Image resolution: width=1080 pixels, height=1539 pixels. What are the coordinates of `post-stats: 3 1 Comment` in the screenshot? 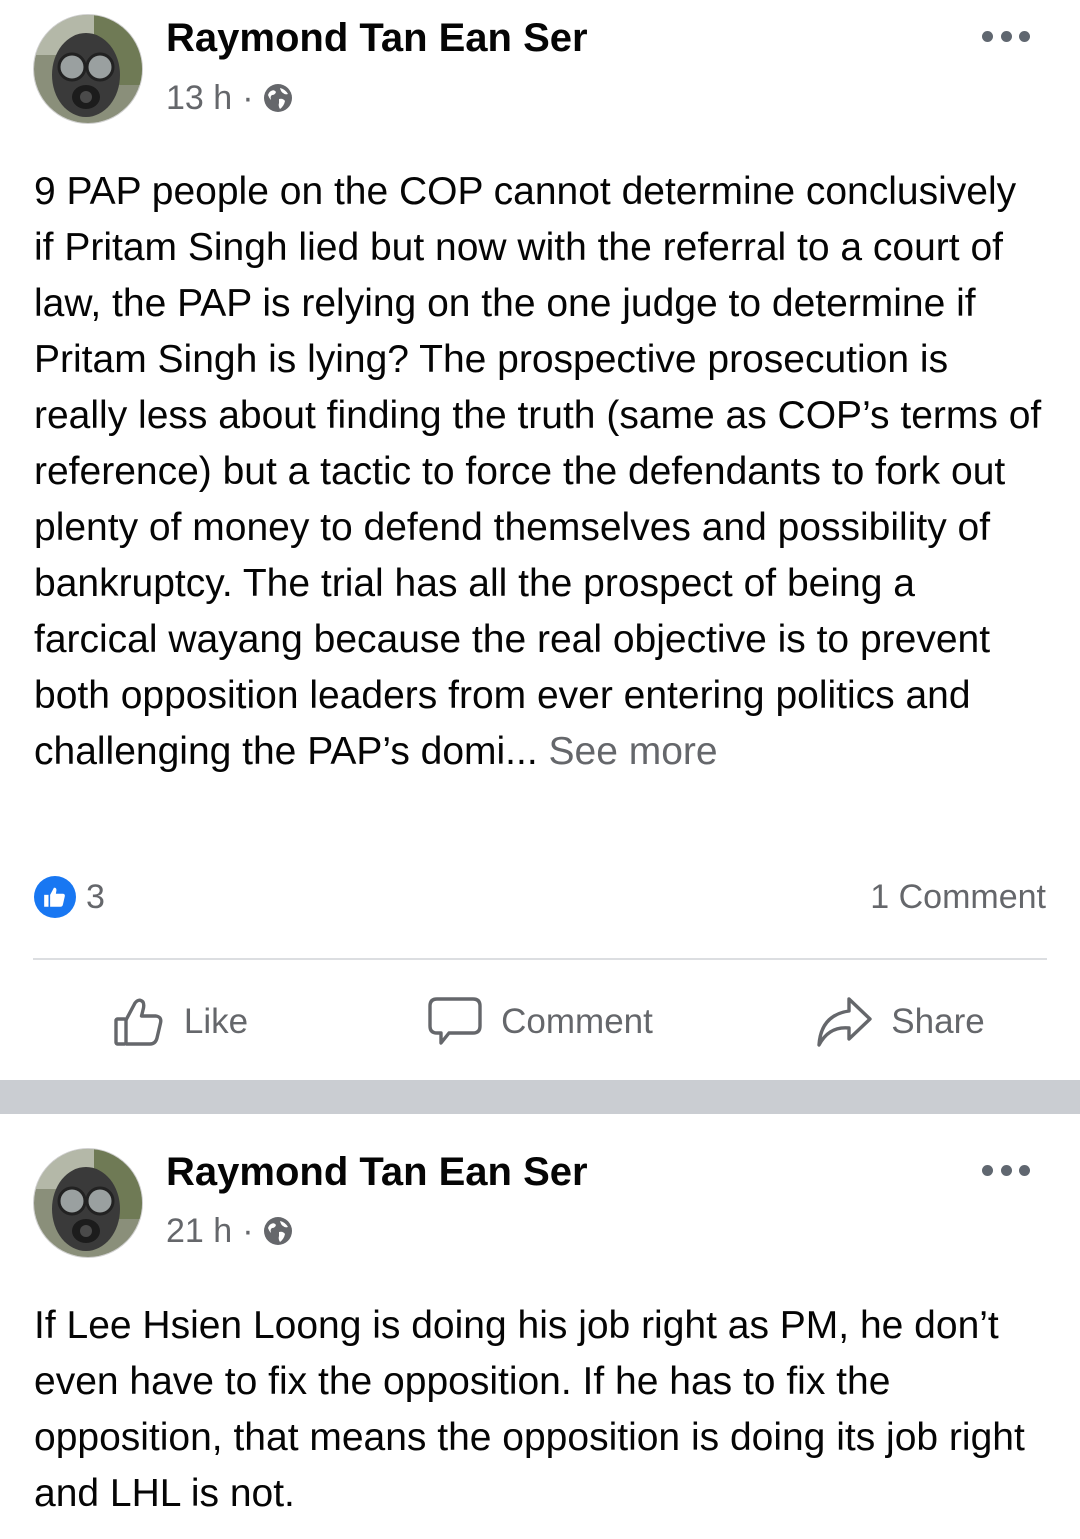 It's located at (540, 897).